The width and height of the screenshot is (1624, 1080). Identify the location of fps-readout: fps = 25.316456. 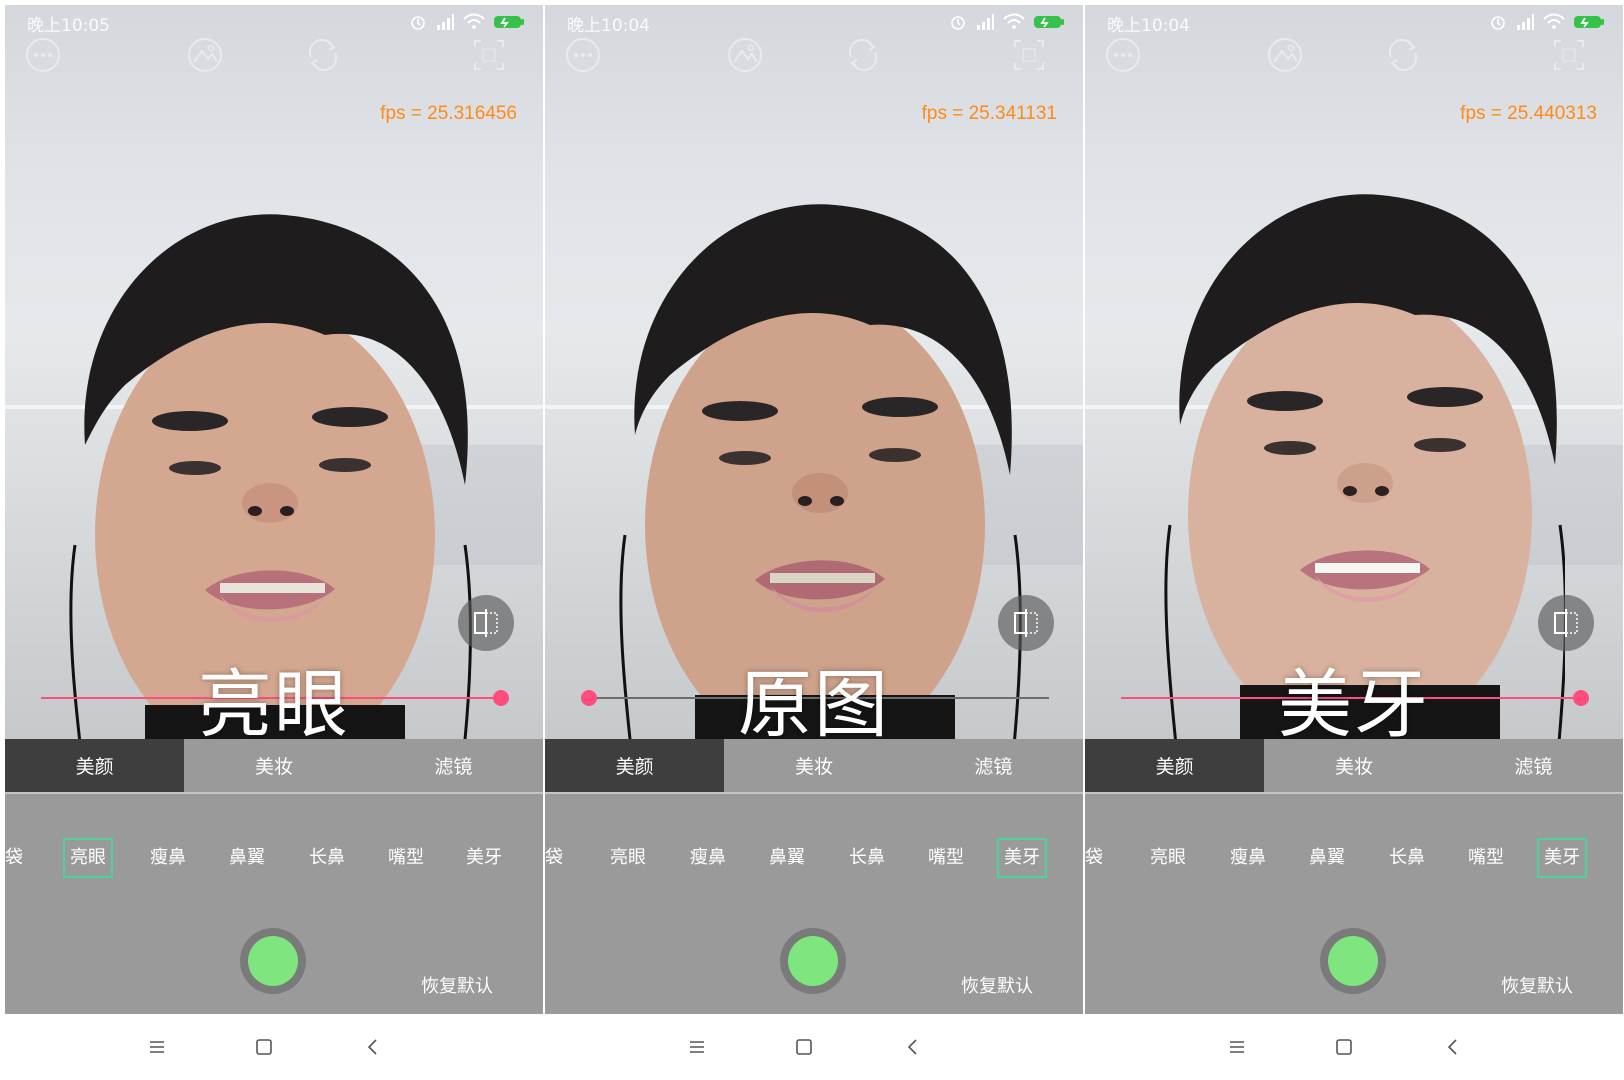
(448, 113).